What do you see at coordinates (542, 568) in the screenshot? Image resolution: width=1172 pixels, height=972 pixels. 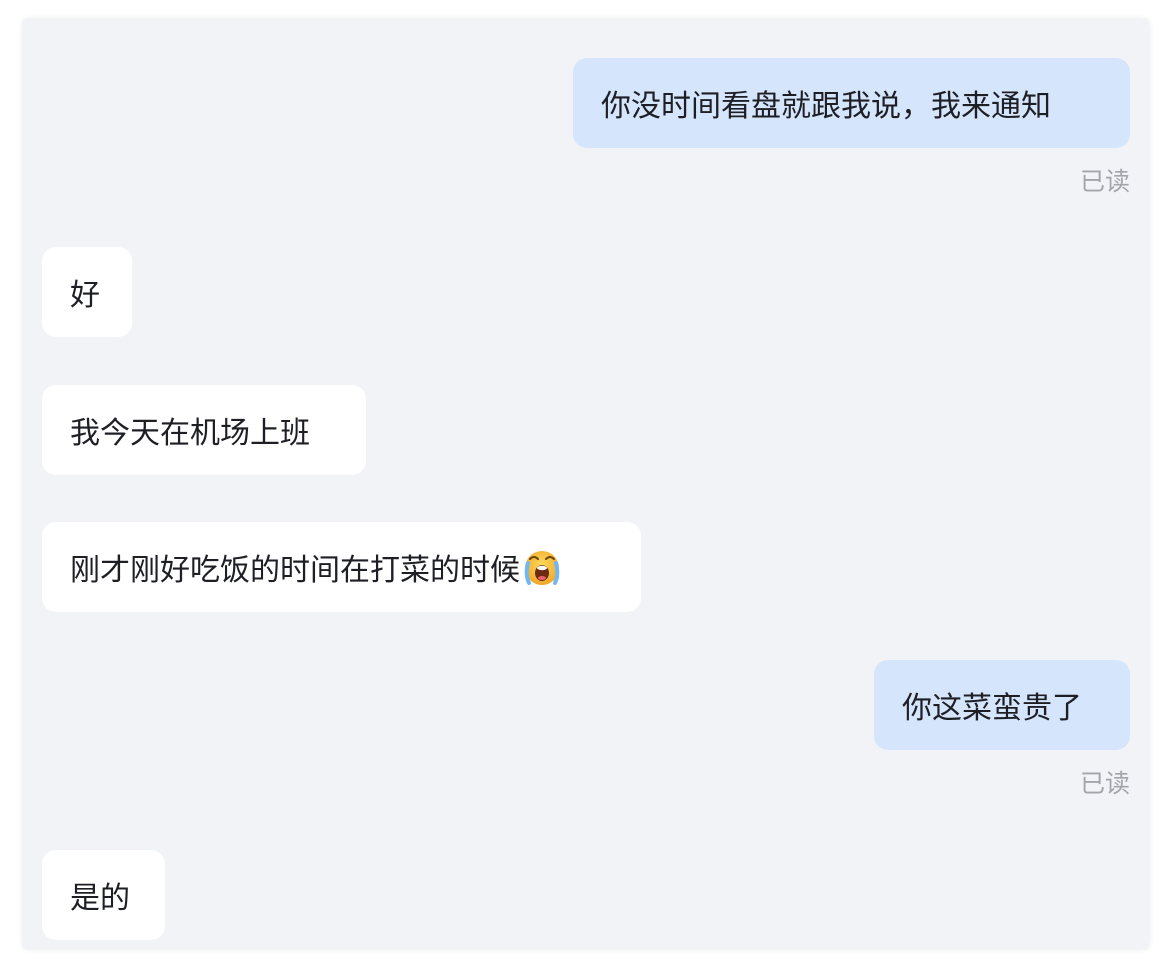 I see `loudly-crying-face-icon` at bounding box center [542, 568].